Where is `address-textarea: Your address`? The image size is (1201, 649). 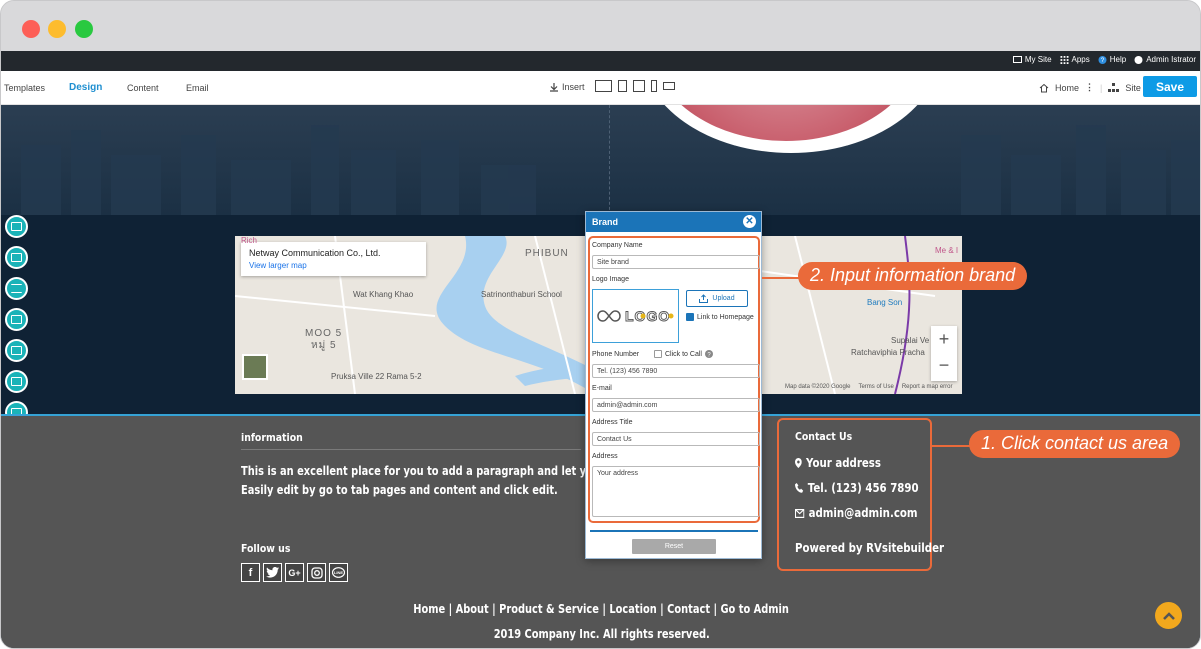
address-textarea: Your address is located at coordinates (676, 491).